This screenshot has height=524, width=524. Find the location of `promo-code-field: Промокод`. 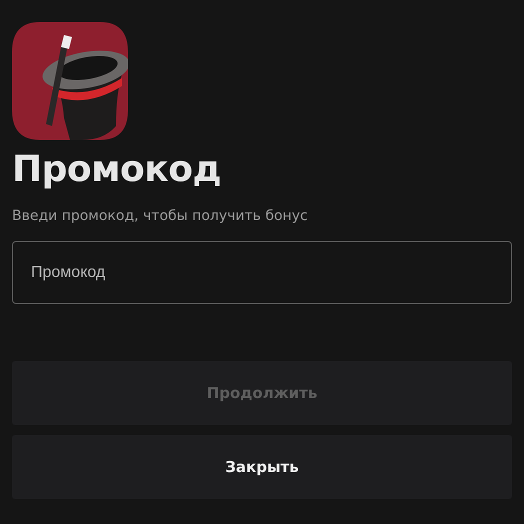

promo-code-field: Промокод is located at coordinates (262, 272).